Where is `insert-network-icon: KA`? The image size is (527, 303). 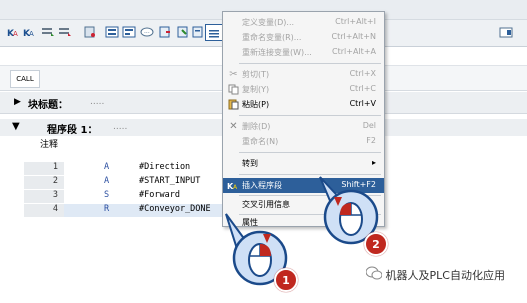 insert-network-icon: KA is located at coordinates (233, 185).